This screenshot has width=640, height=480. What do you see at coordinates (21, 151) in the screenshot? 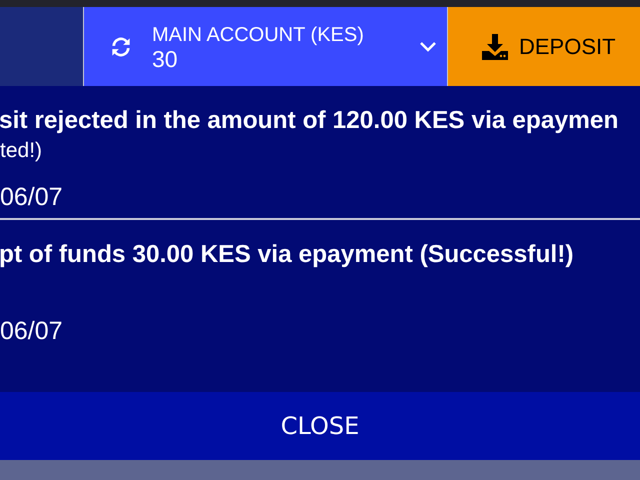
I see `notification-status: ted!)` at bounding box center [21, 151].